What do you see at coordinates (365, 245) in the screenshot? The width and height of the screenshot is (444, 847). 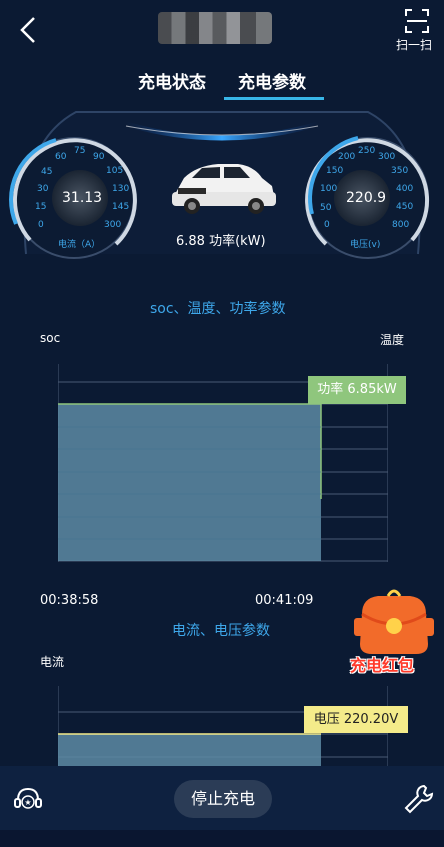 I see `voltage-label: 电压(v)` at bounding box center [365, 245].